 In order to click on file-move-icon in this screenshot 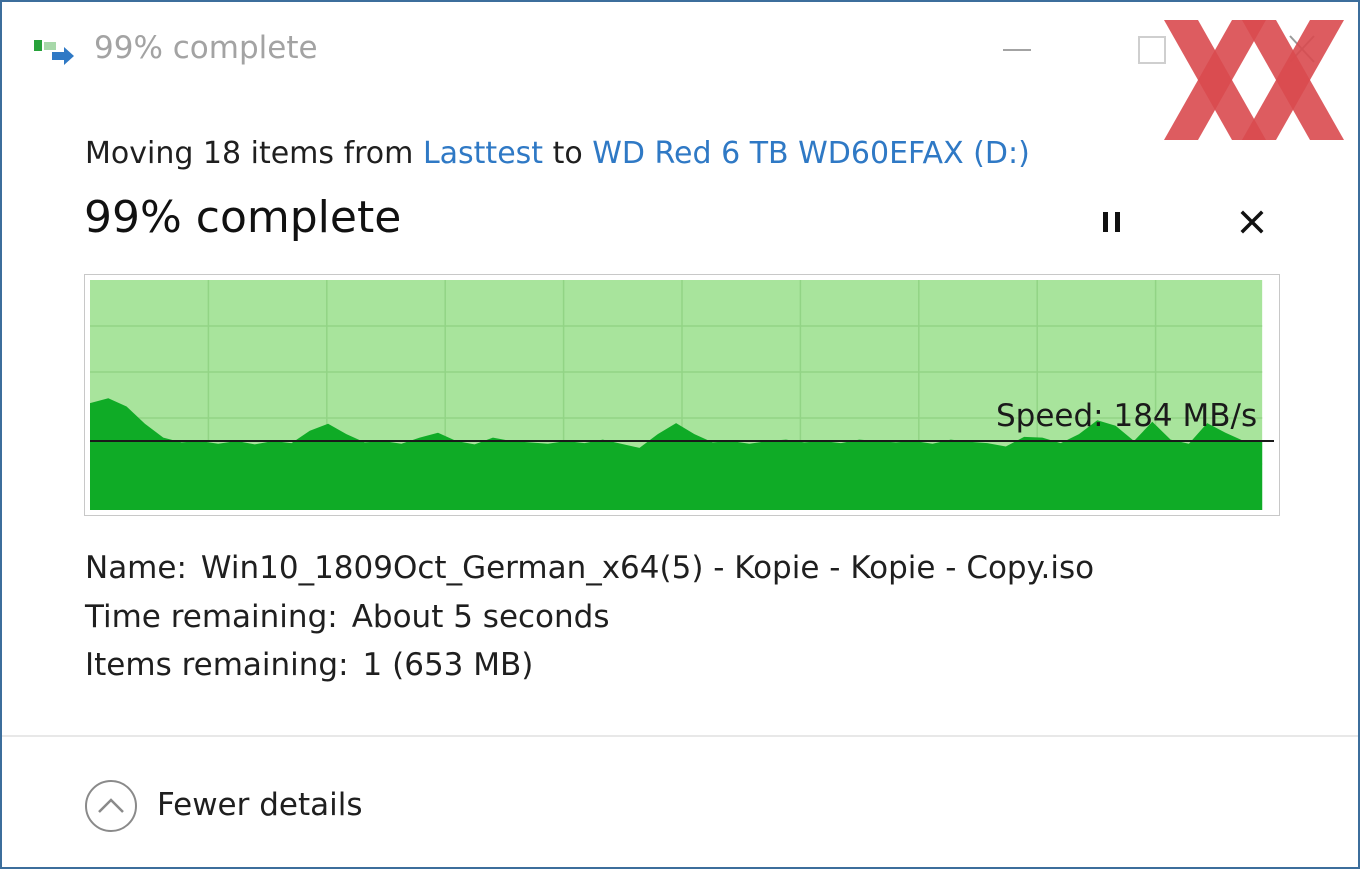, I will do `click(54, 52)`.